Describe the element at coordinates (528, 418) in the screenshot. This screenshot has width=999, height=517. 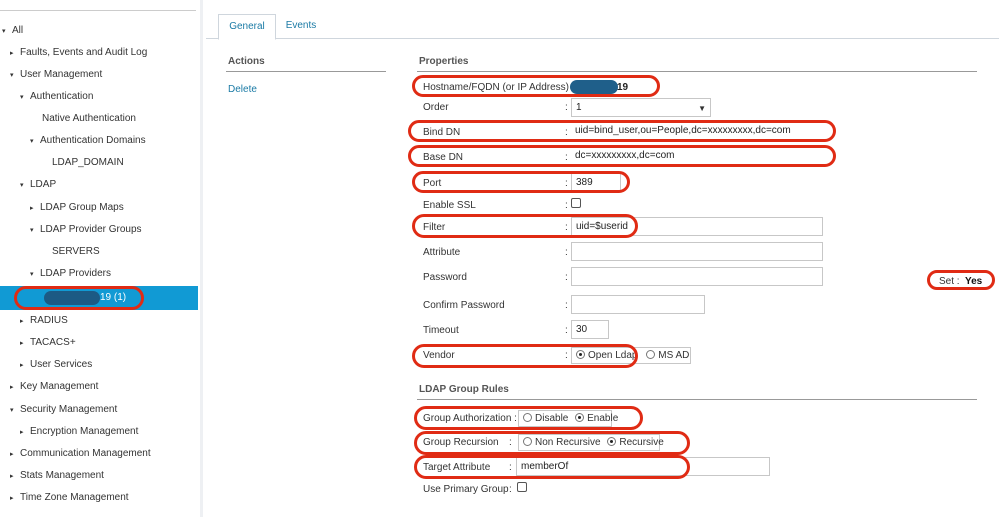
I see `highlight-box-group-authorization` at that location.